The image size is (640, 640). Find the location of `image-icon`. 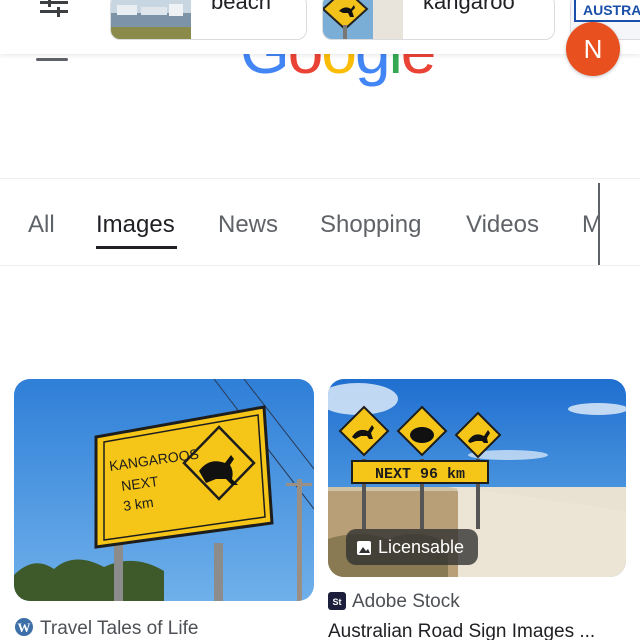

image-icon is located at coordinates (364, 550).